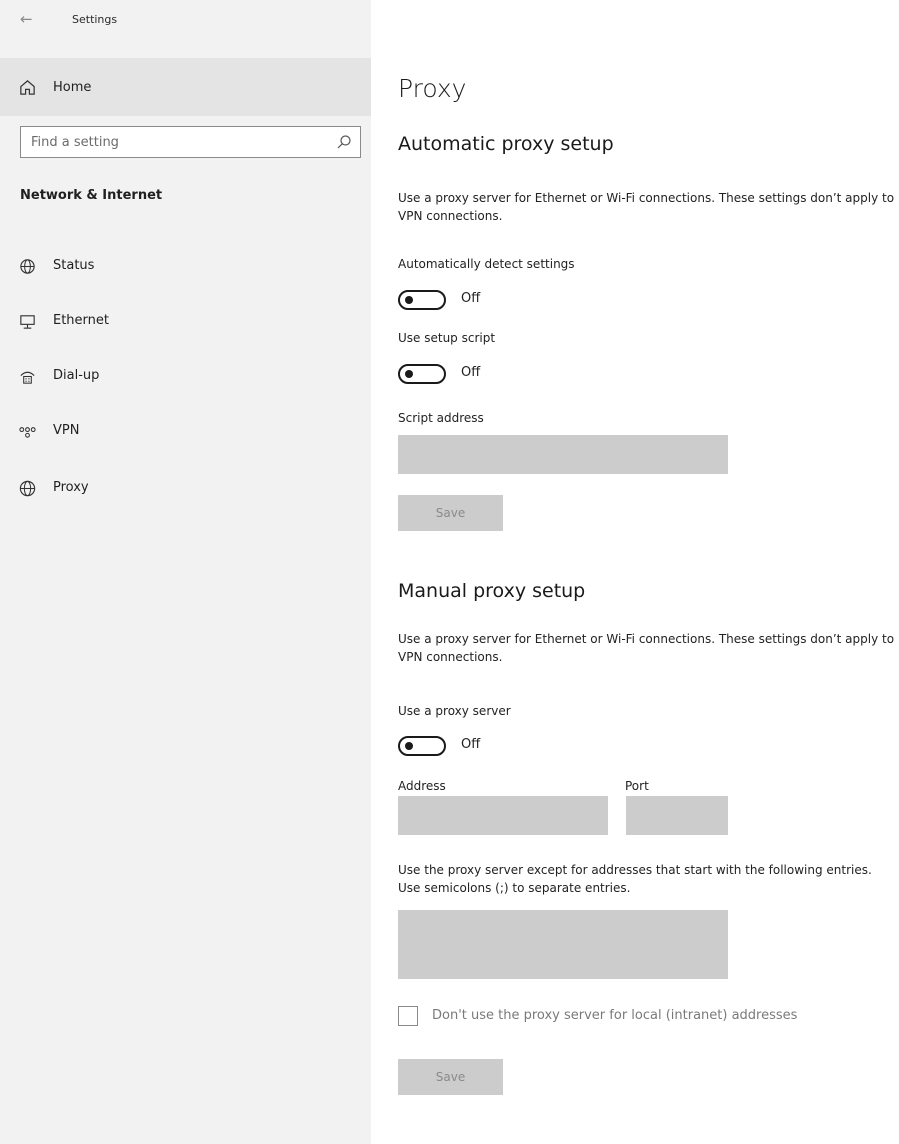  Describe the element at coordinates (27, 432) in the screenshot. I see `vpn-icon` at that location.